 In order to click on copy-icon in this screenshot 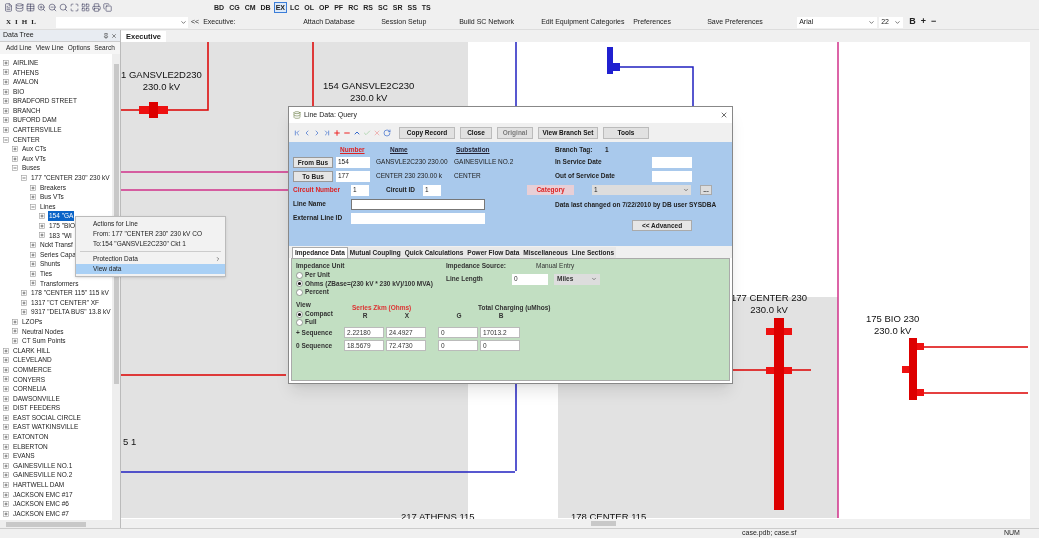, I will do `click(107, 7)`.